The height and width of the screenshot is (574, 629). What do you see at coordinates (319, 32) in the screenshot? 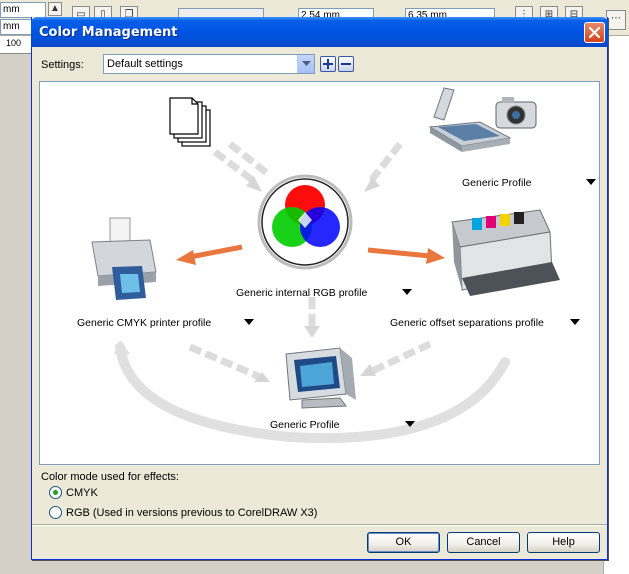
I see `title-bar: Color Management` at bounding box center [319, 32].